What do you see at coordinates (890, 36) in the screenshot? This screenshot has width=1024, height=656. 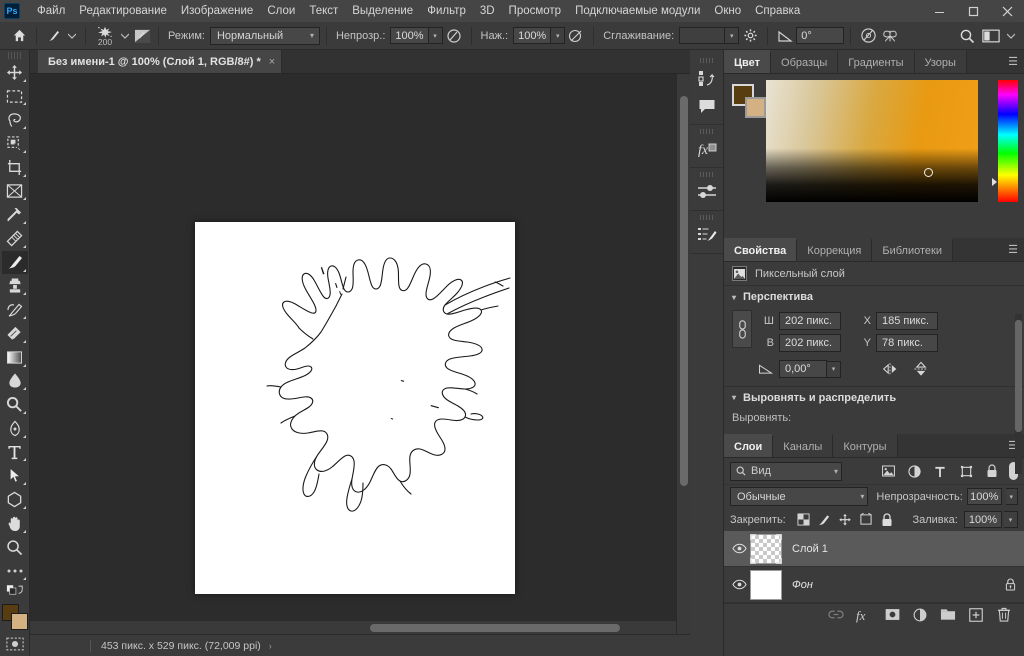 I see `butterfly-symmetry-icon` at bounding box center [890, 36].